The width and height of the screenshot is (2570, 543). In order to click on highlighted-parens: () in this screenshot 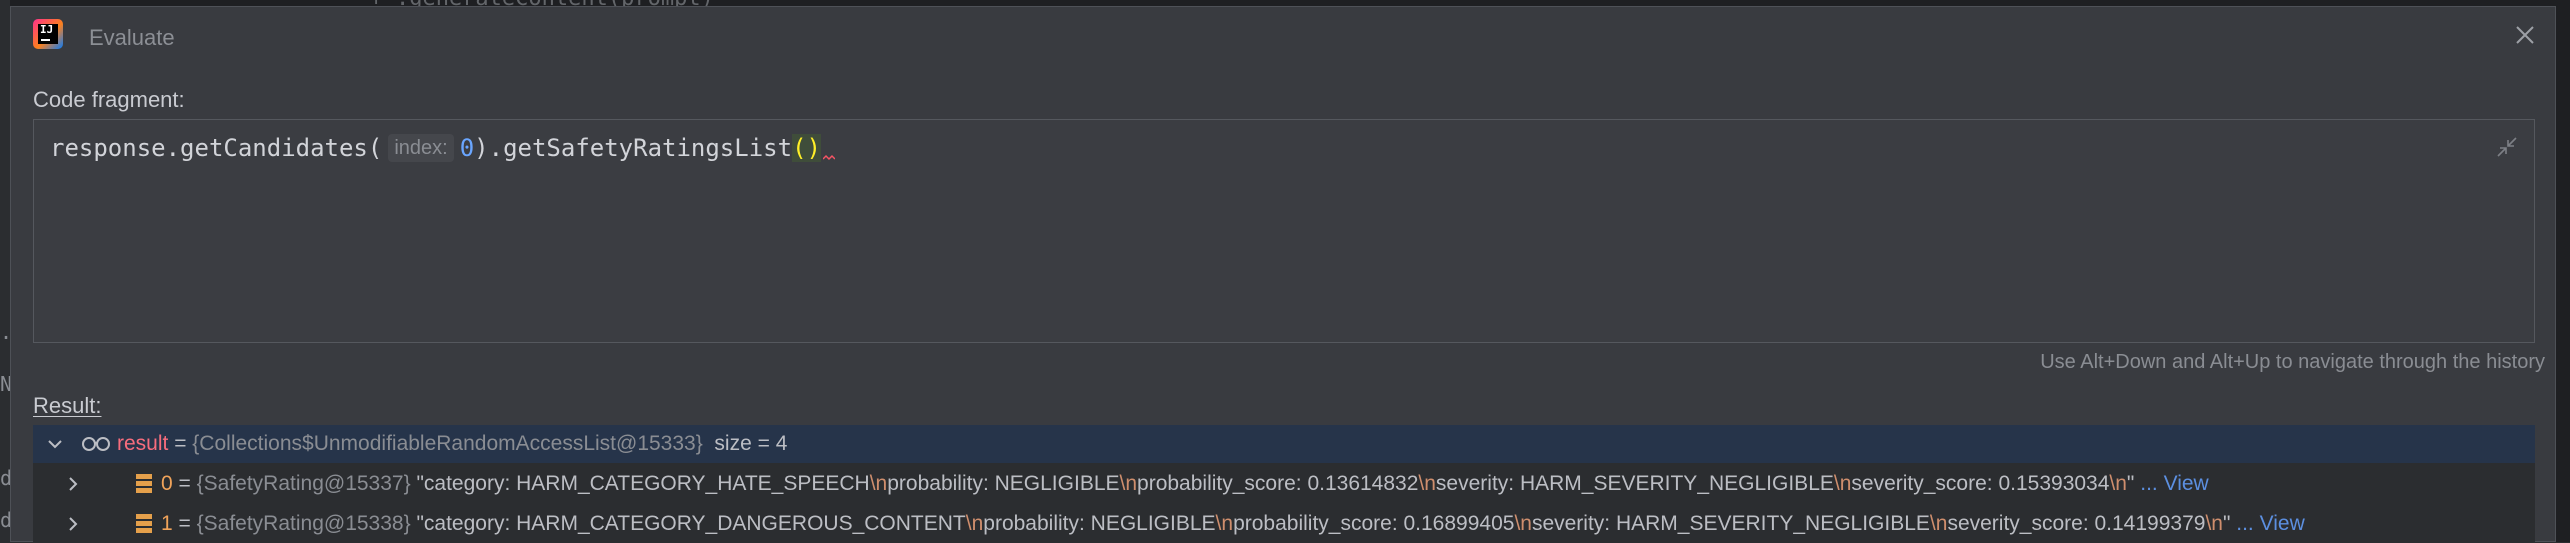, I will do `click(806, 148)`.